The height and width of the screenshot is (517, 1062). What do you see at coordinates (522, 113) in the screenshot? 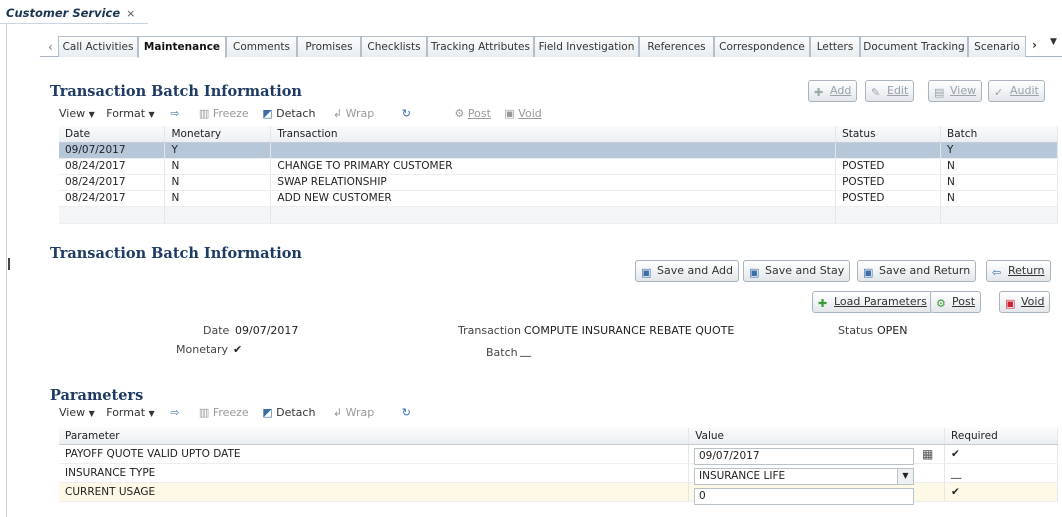
I see `void-toolbar-button: ▣ Void` at bounding box center [522, 113].